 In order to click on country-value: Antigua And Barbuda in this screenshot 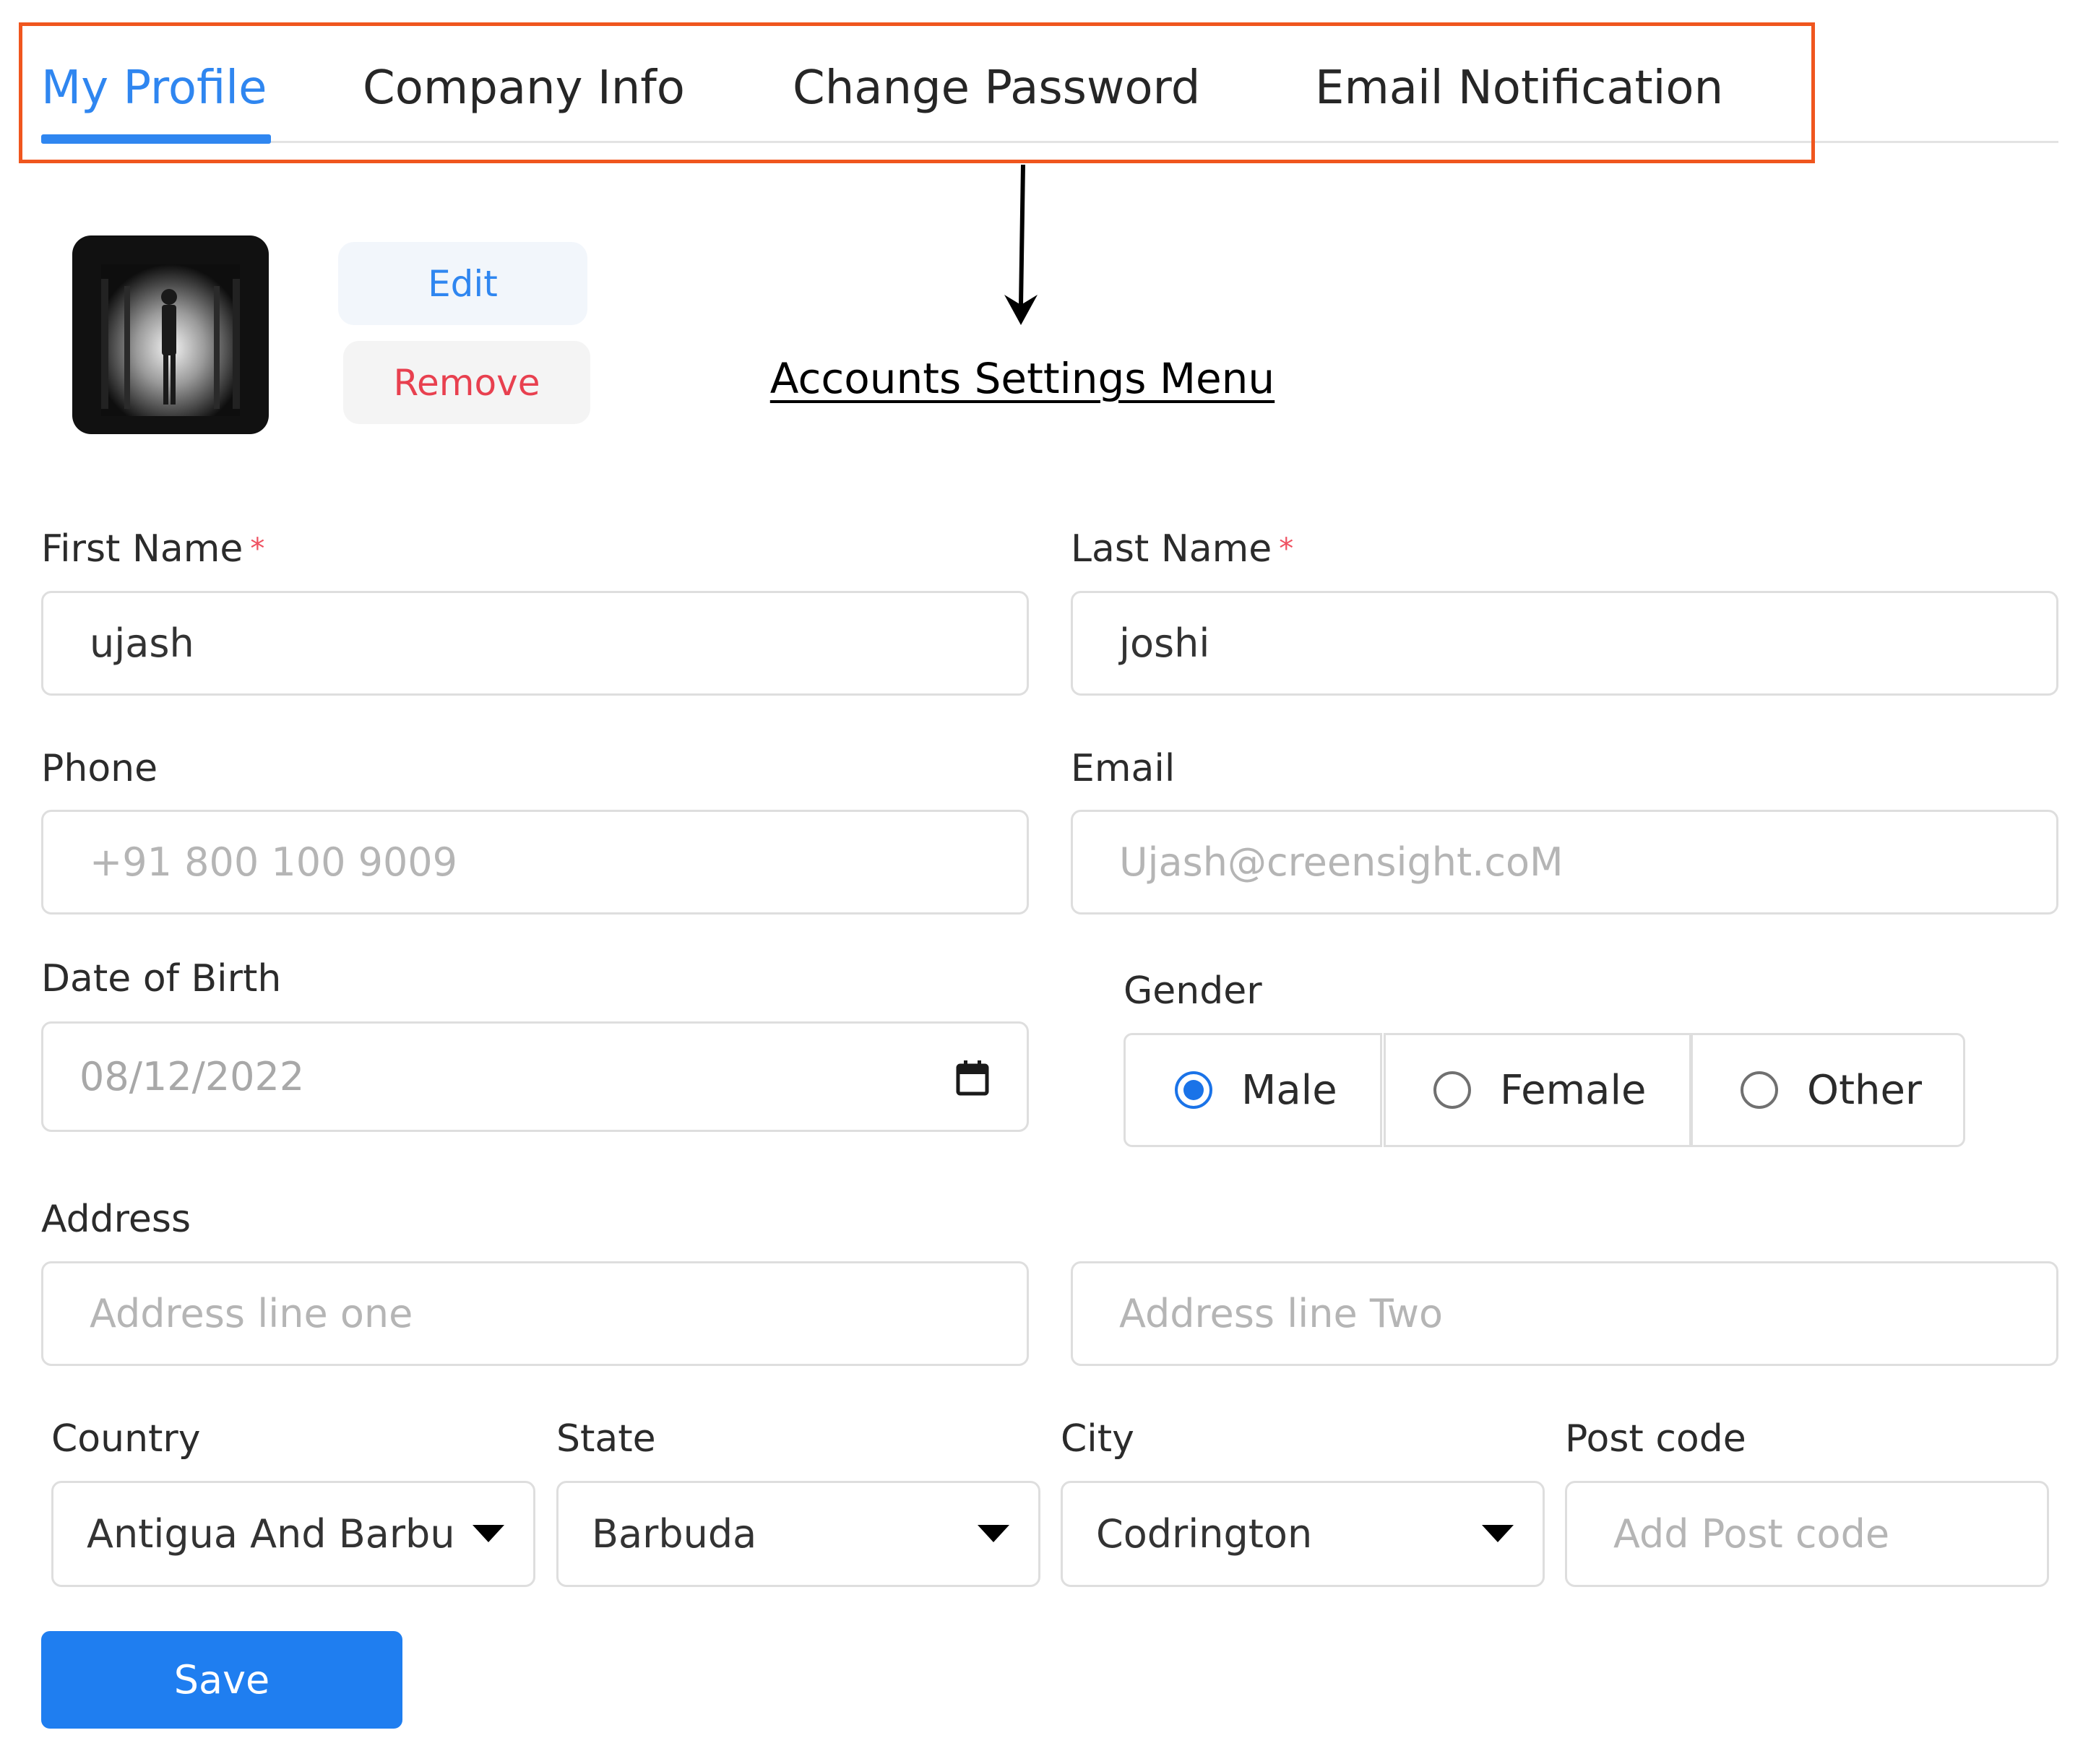, I will do `click(271, 1534)`.